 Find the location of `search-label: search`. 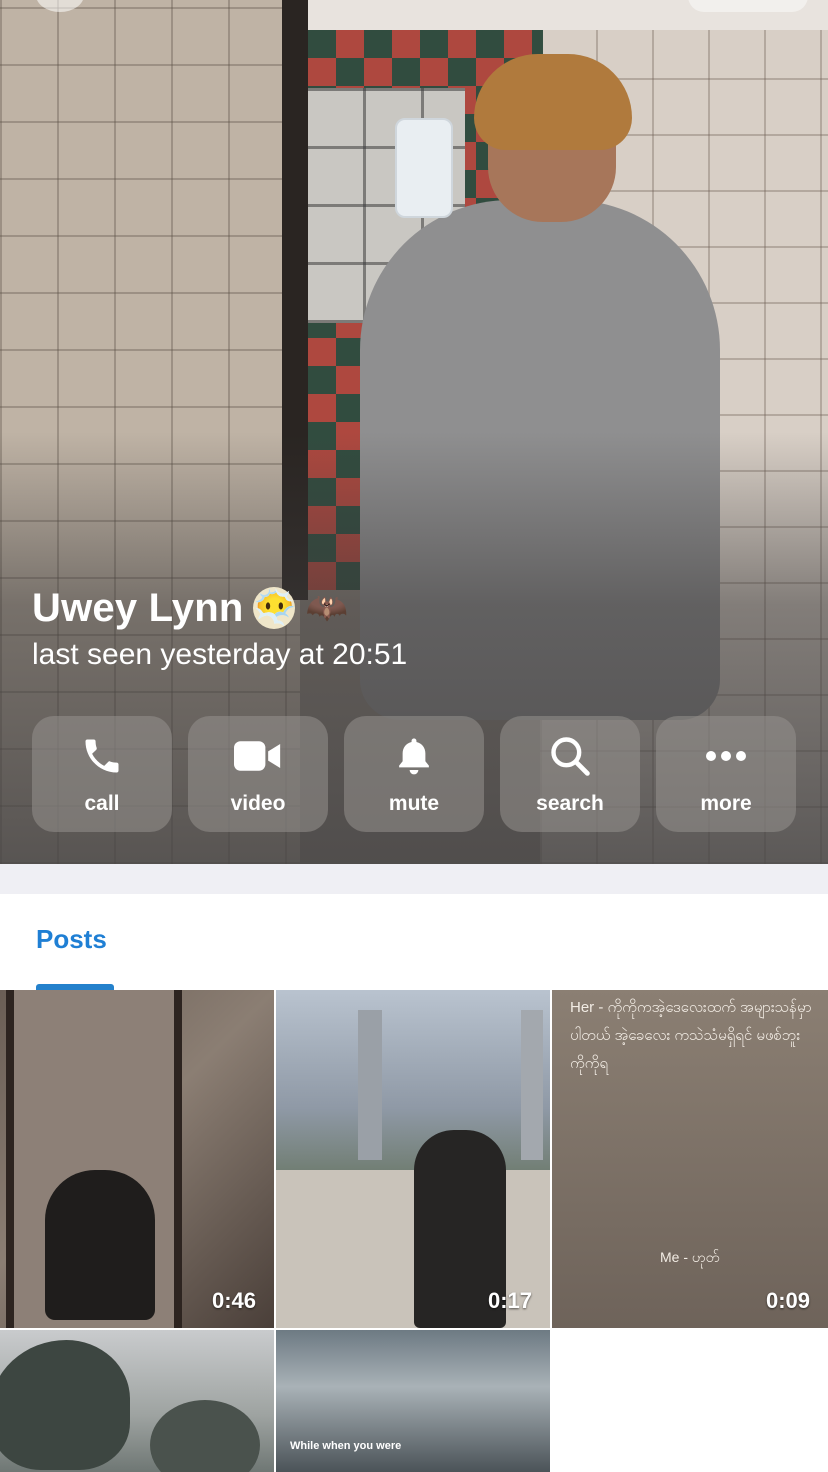

search-label: search is located at coordinates (570, 803).